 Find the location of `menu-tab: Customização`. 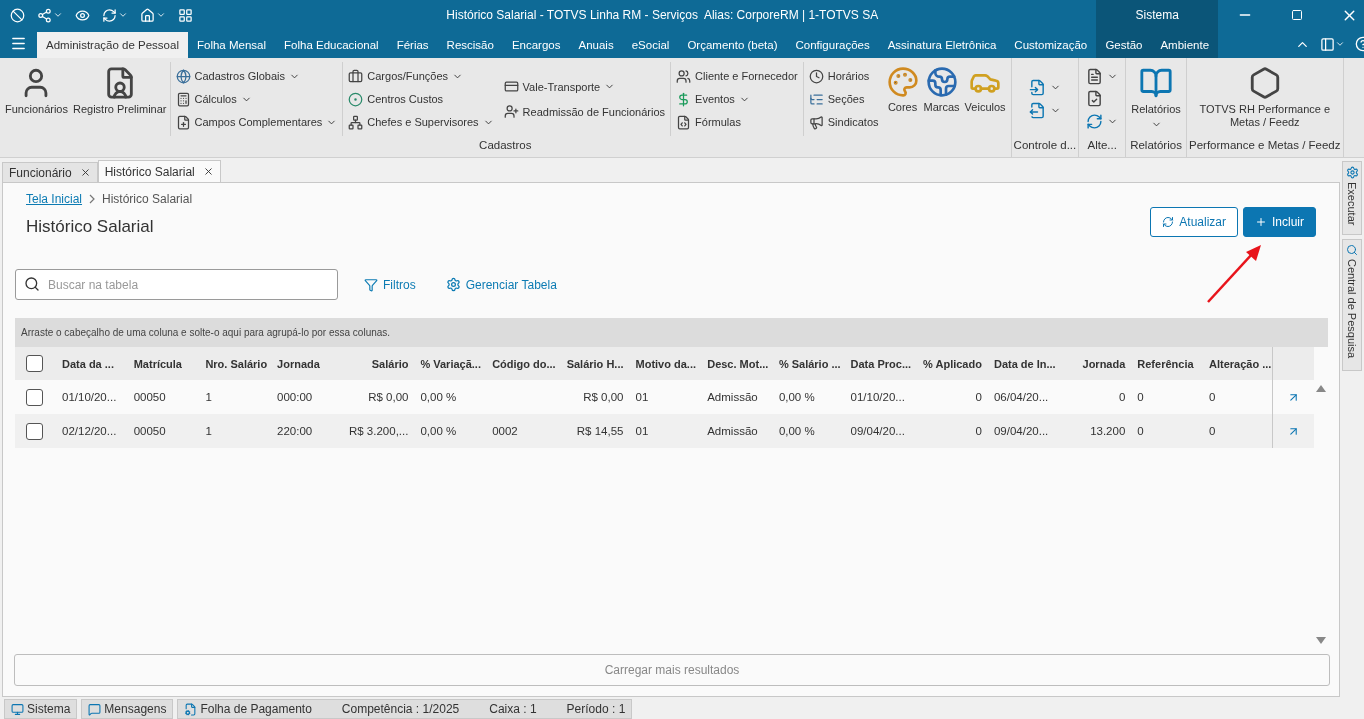

menu-tab: Customização is located at coordinates (1051, 45).